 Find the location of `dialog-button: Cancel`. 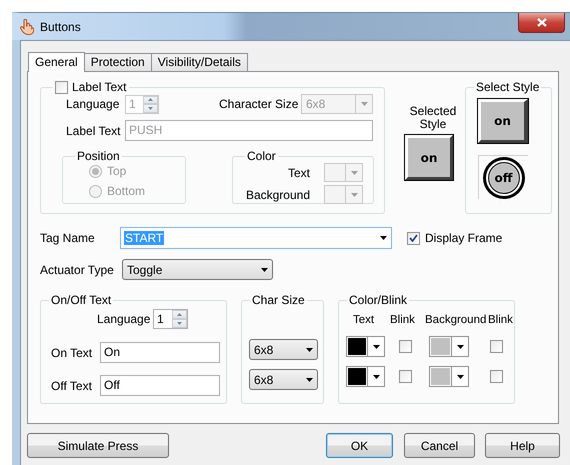

dialog-button: Cancel is located at coordinates (439, 445).